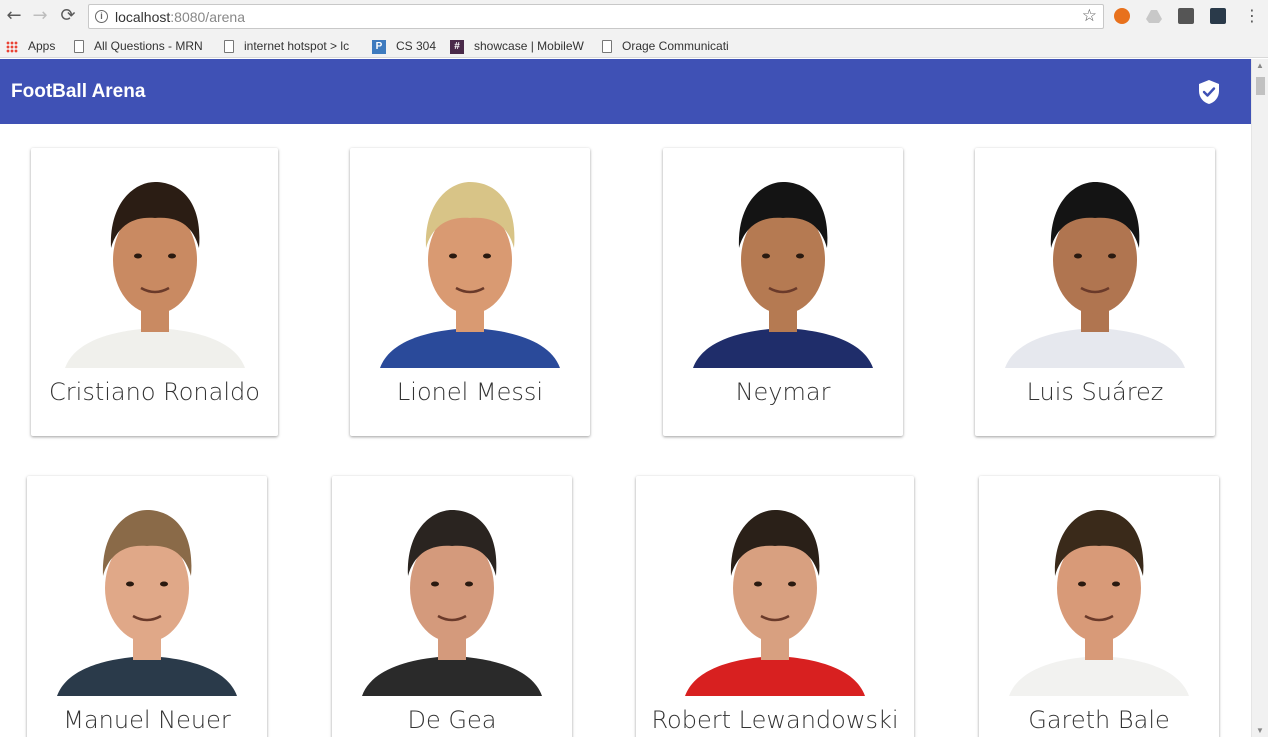  Describe the element at coordinates (457, 46) in the screenshot. I see `hash-icon: #` at that location.